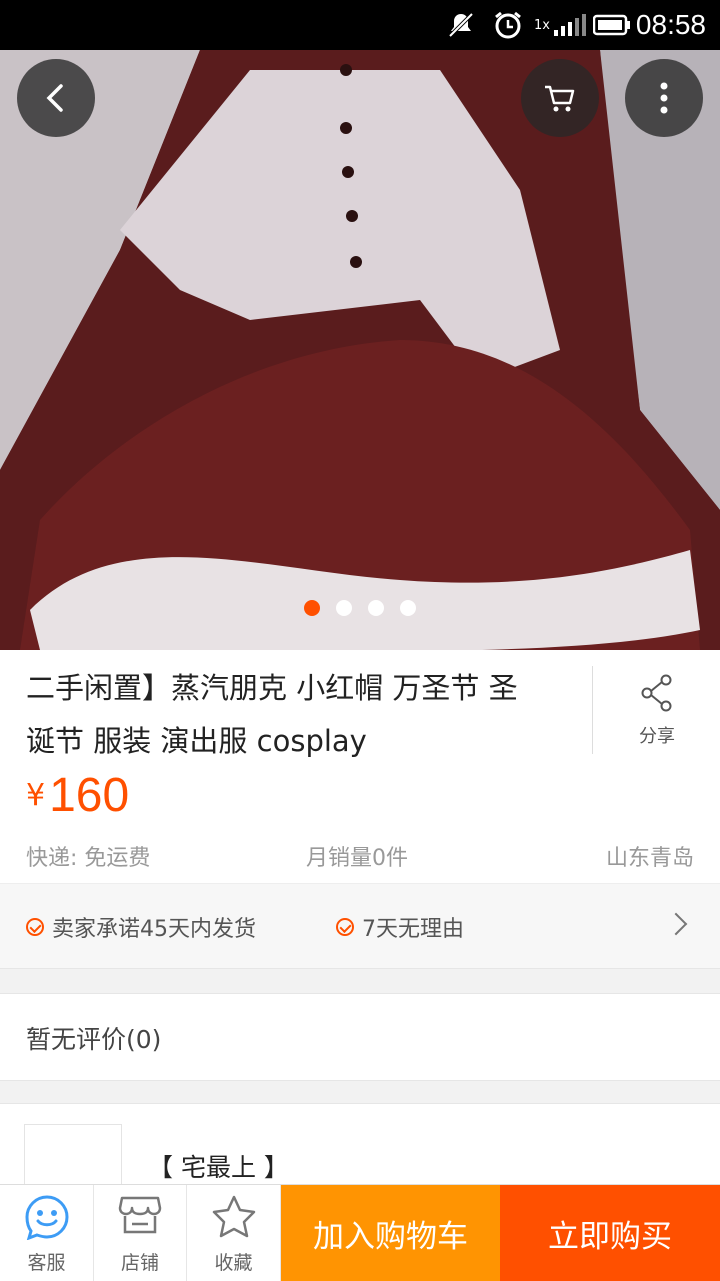  Describe the element at coordinates (649, 858) in the screenshot. I see `seller-location: 山东青岛` at that location.